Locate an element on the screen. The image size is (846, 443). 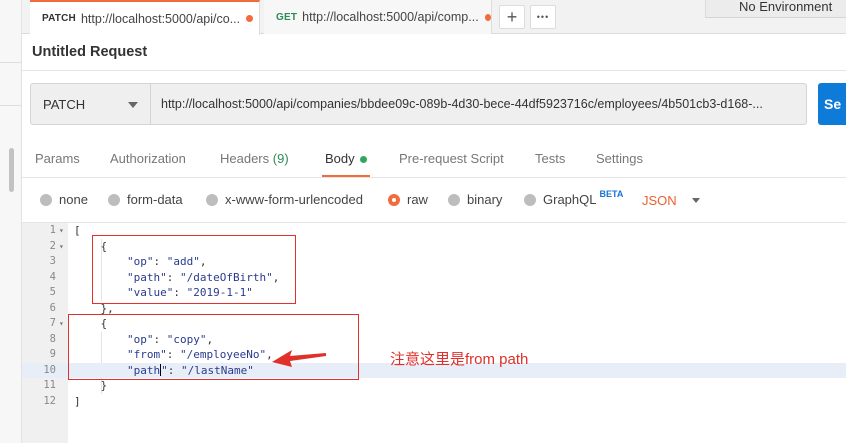
line-number: 10 is located at coordinates (49, 369).